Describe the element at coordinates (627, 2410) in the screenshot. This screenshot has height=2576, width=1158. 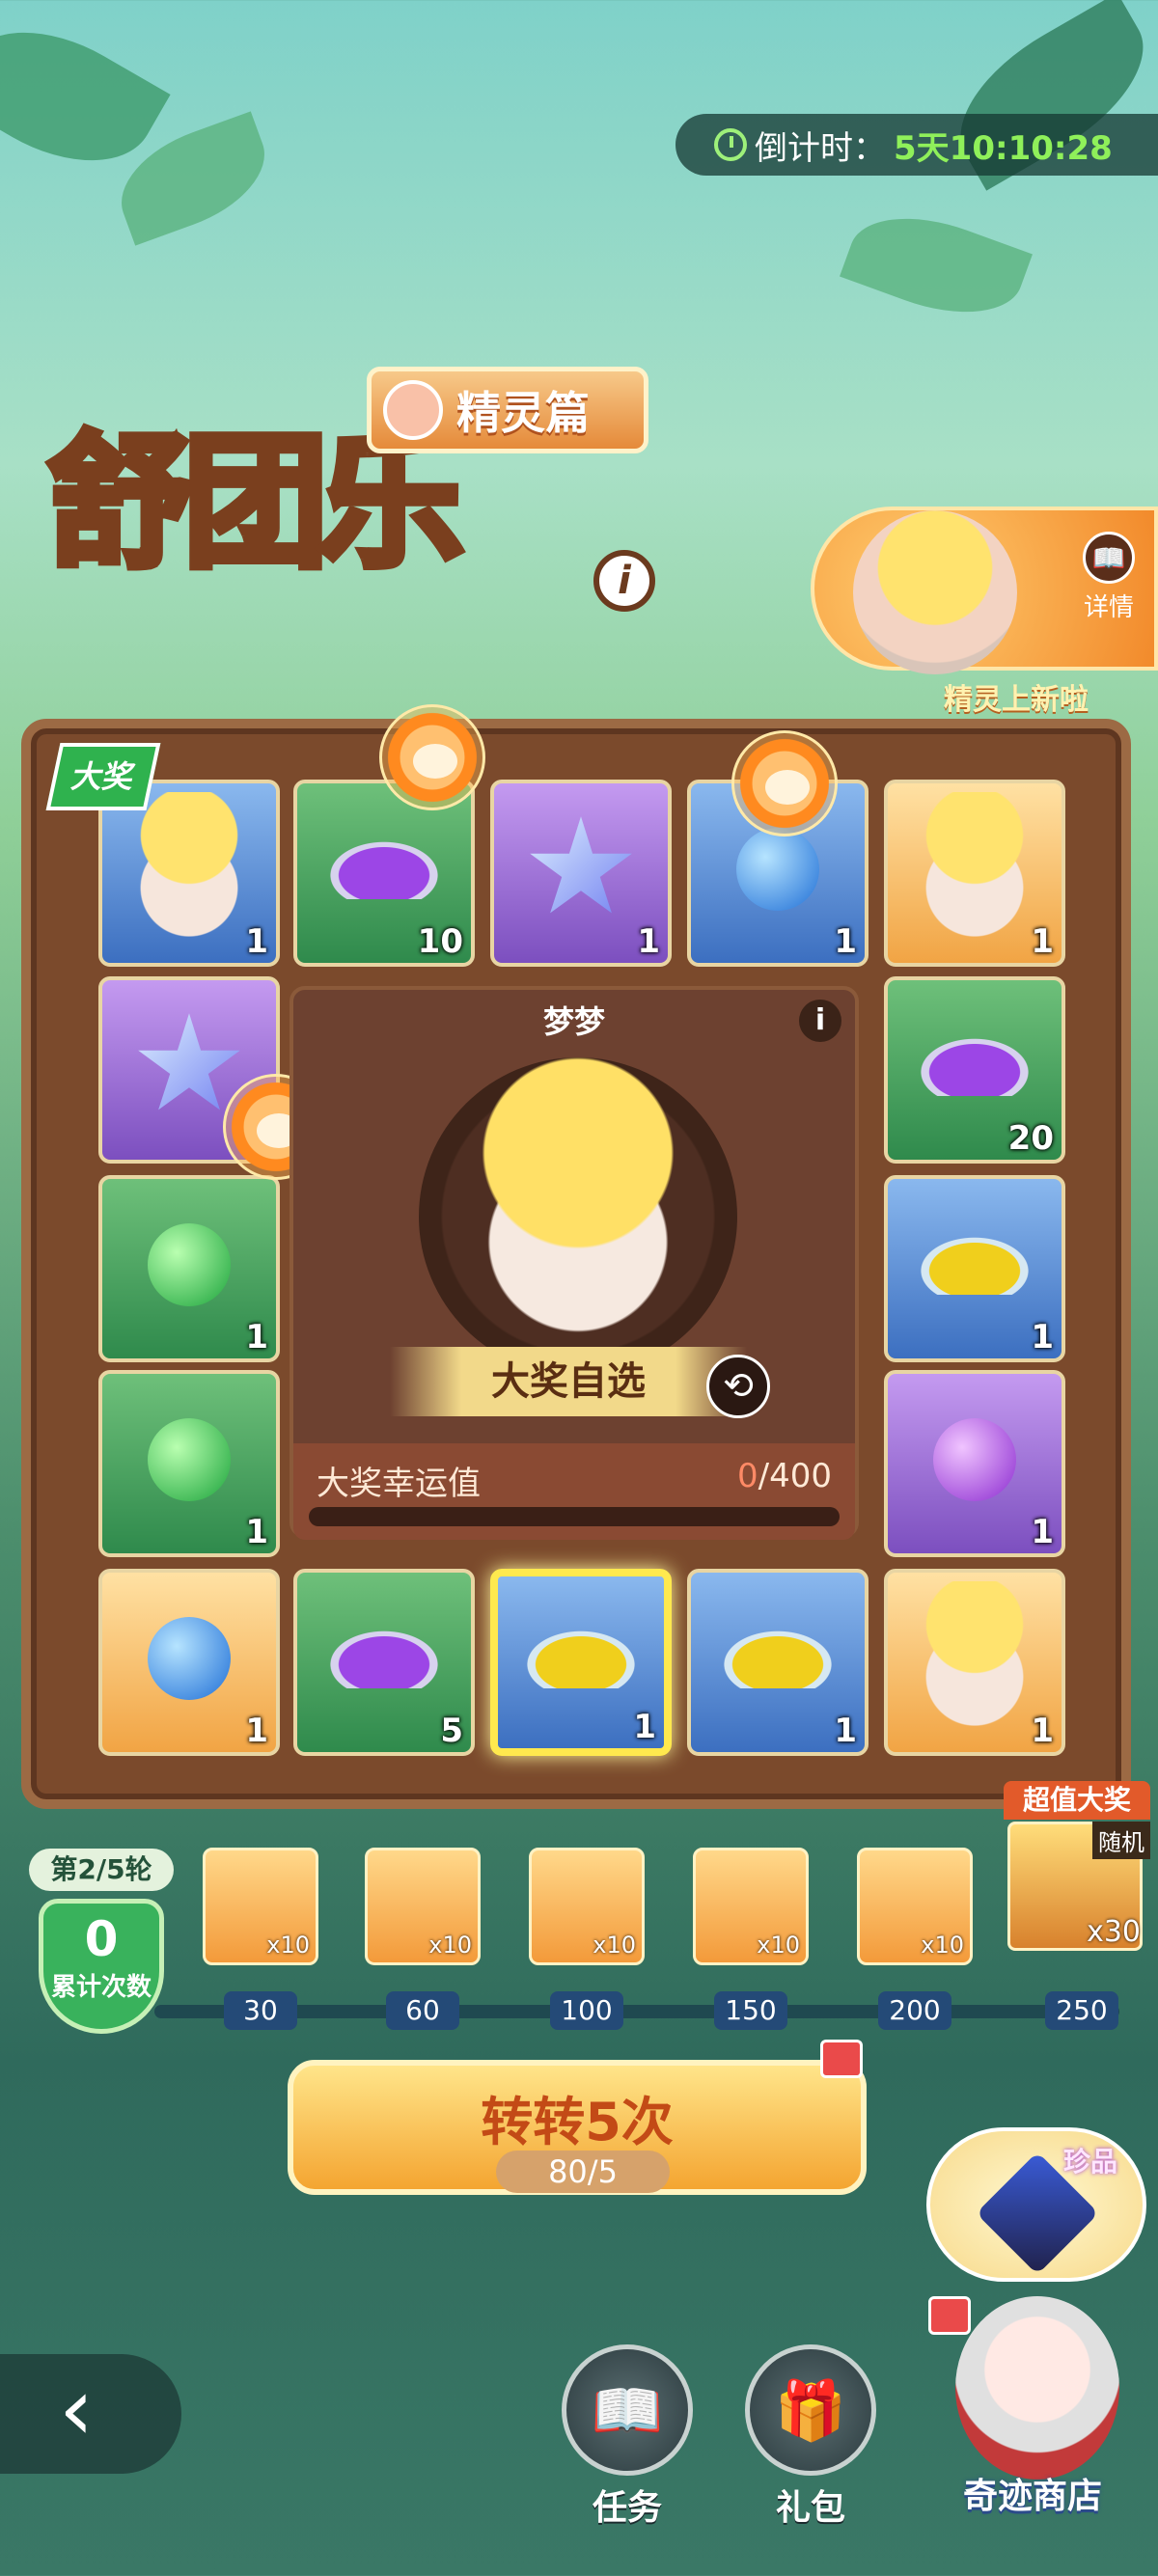
I see `task-book-icon: 📖` at that location.